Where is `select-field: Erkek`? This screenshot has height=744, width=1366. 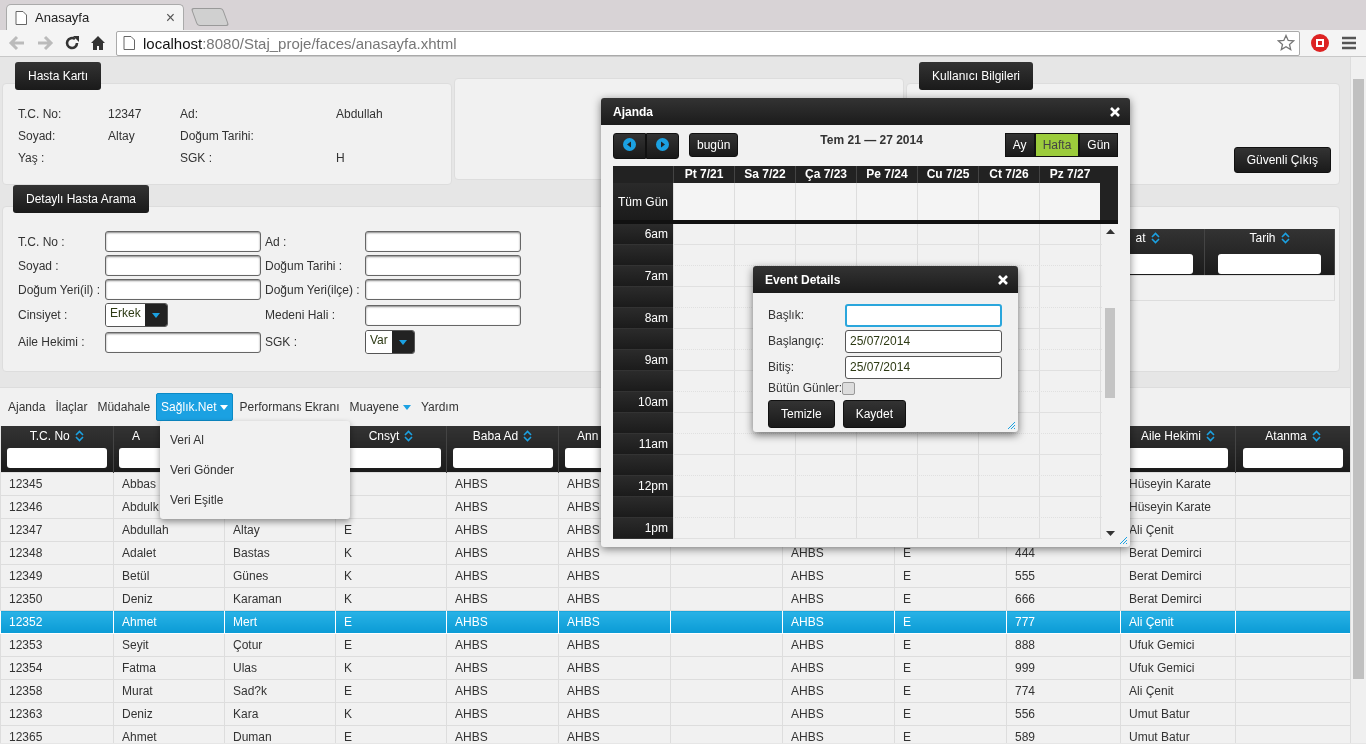 select-field: Erkek is located at coordinates (136, 315).